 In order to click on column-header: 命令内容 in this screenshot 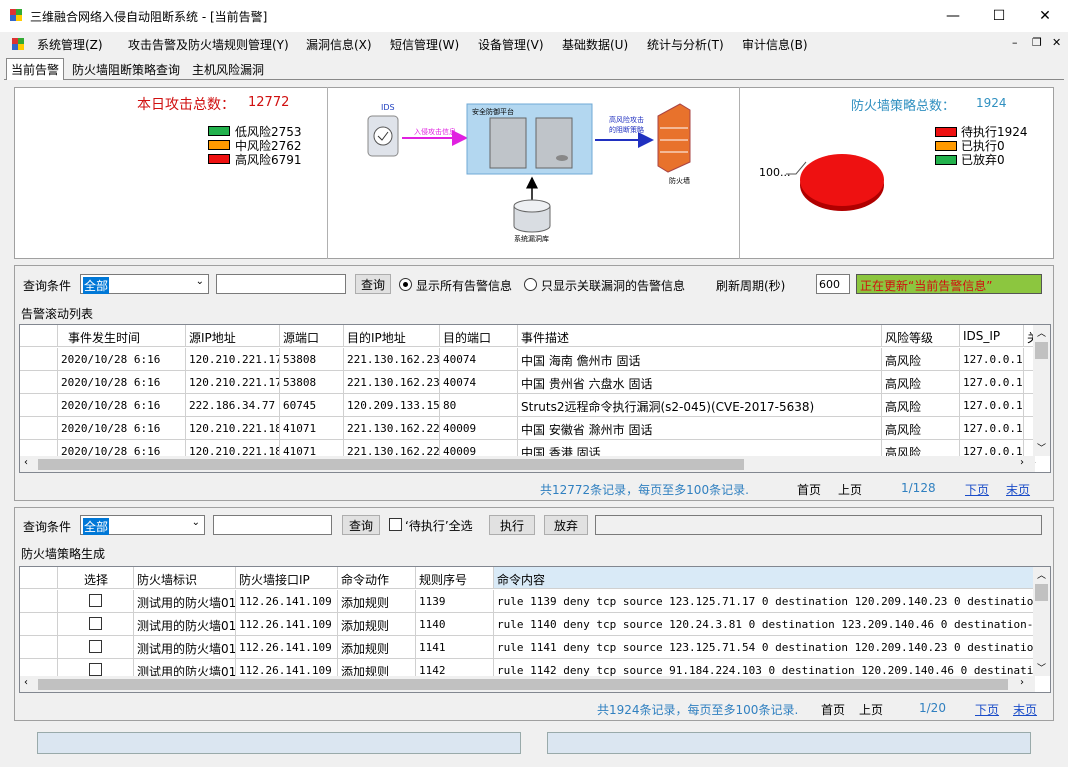, I will do `click(764, 578)`.